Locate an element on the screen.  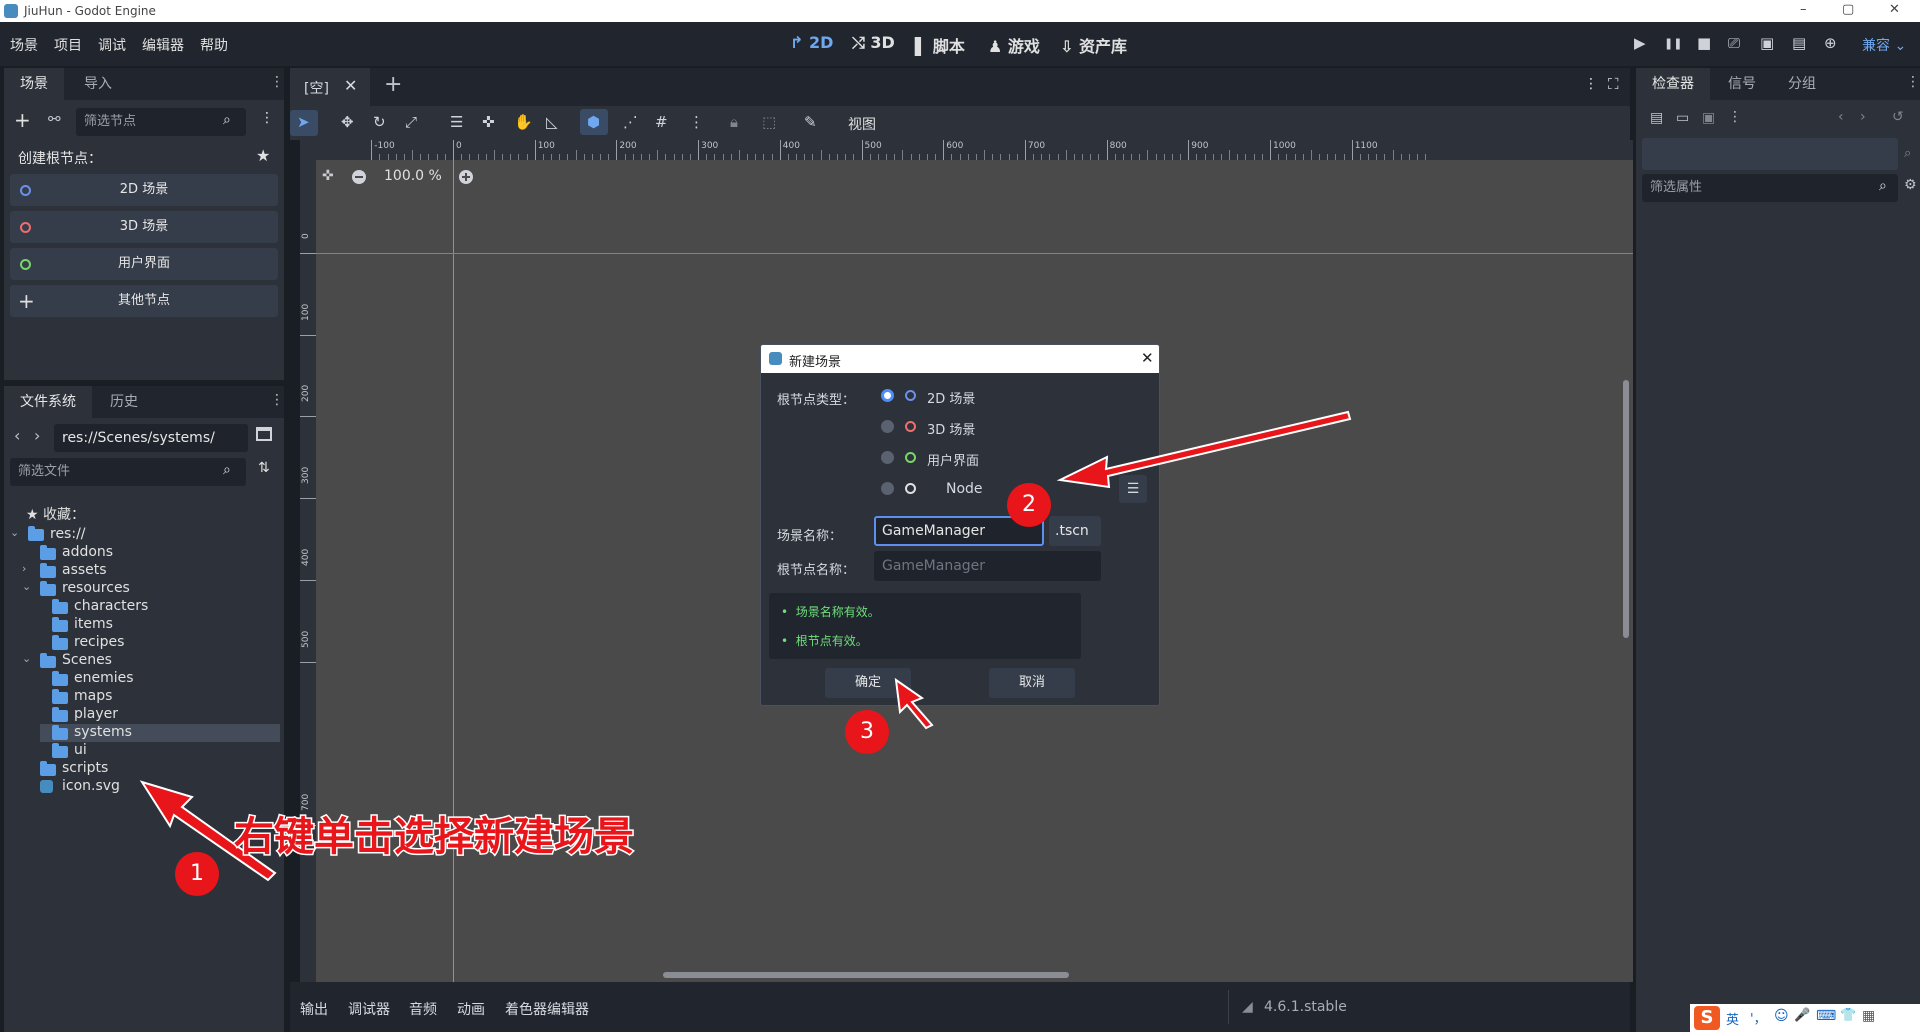
arrow-2-icon is located at coordinates (1204, 449).